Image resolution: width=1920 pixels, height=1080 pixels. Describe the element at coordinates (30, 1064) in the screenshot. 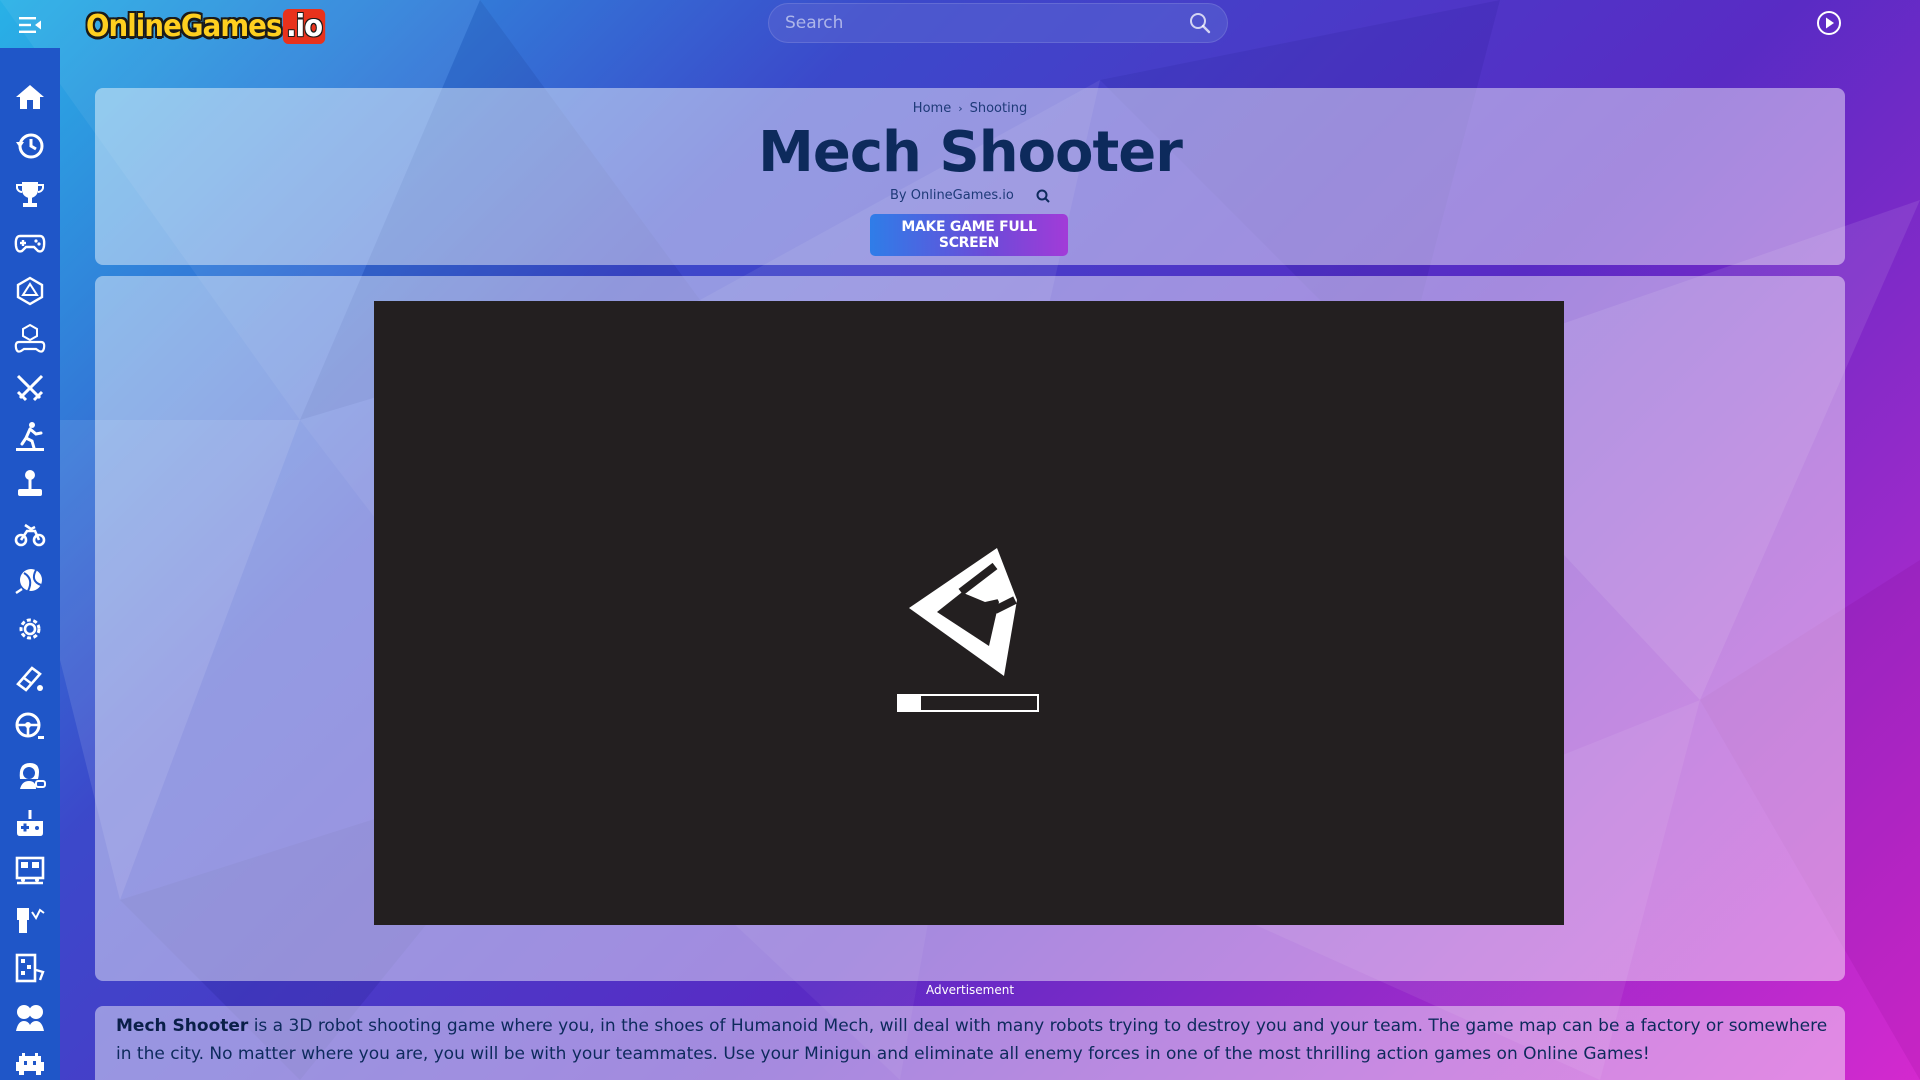

I see `space-invader-icon` at that location.